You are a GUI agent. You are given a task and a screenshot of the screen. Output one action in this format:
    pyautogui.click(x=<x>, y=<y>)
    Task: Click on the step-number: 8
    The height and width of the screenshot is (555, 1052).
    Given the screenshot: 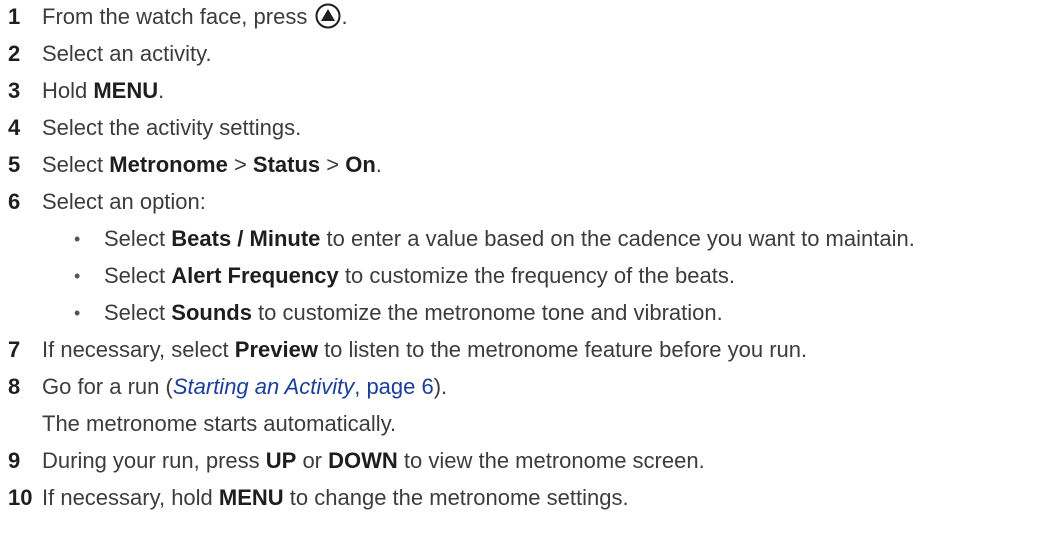 What is the action you would take?
    pyautogui.click(x=14, y=386)
    